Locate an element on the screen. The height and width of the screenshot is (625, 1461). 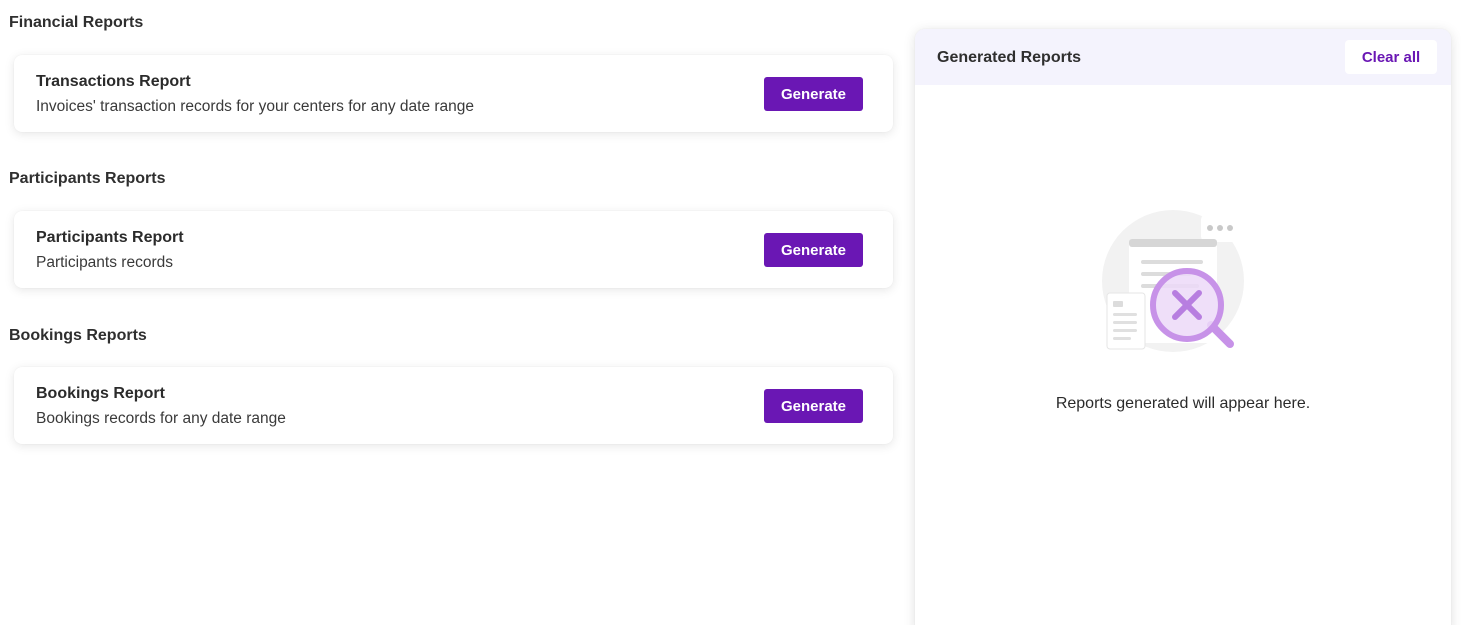
no-results-search-icon is located at coordinates (1175, 280).